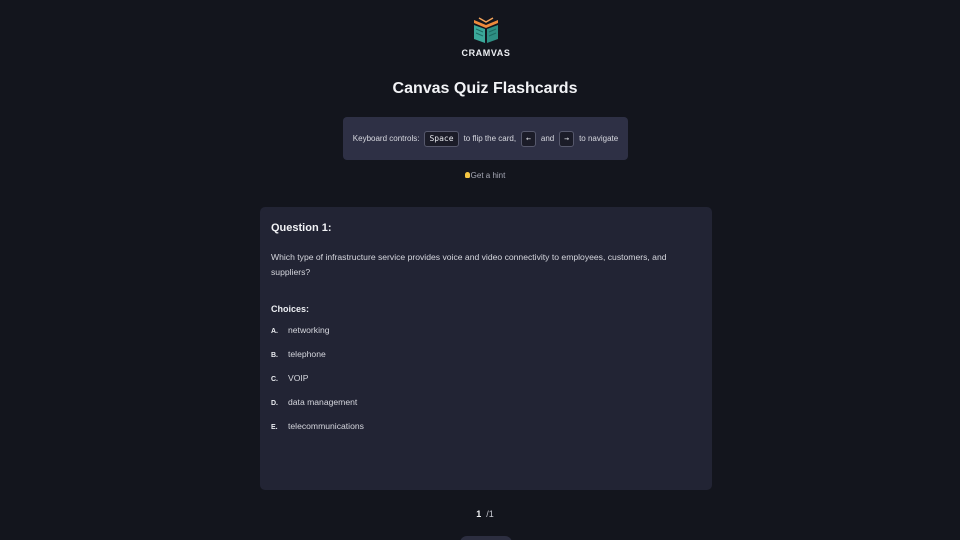 This screenshot has width=960, height=540. I want to click on lightbulb-icon, so click(467, 175).